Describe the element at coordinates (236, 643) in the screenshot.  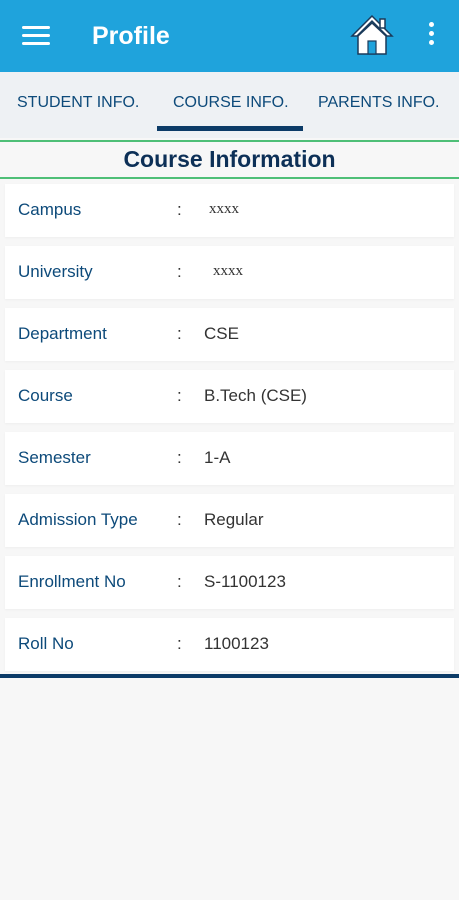
I see `field-value: 1100123` at that location.